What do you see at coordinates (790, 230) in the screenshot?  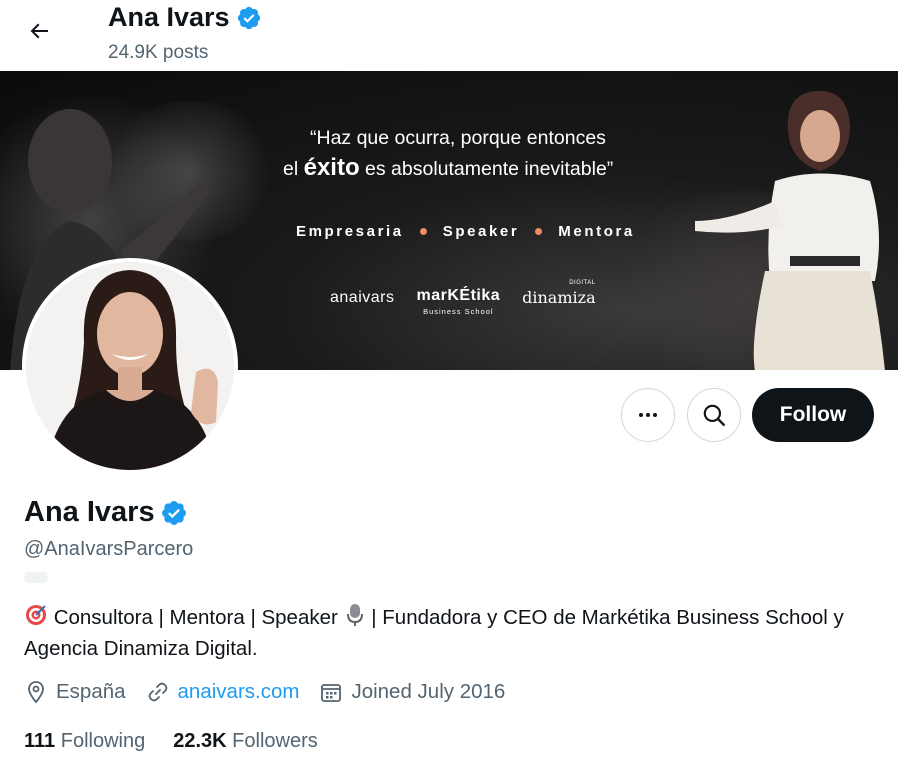 I see `banner-speaker-right-image` at bounding box center [790, 230].